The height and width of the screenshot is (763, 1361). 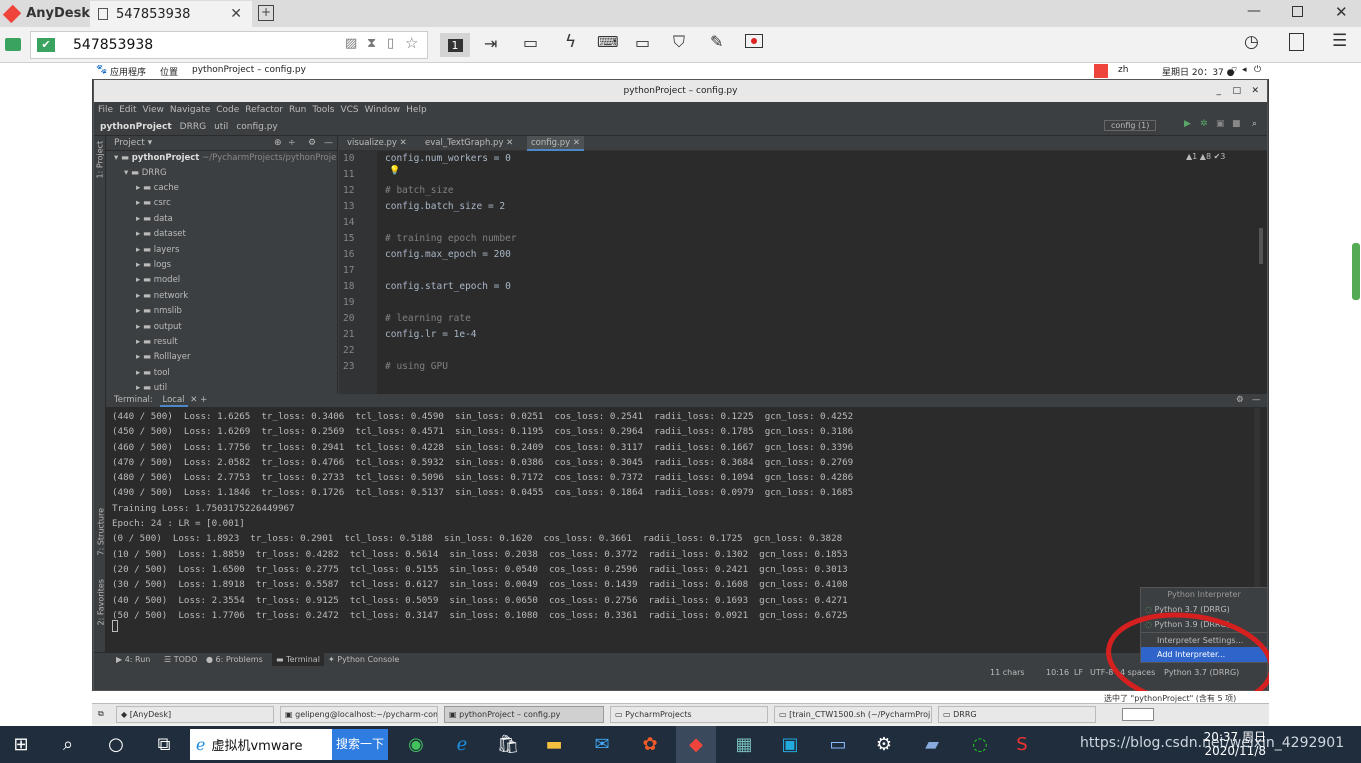 What do you see at coordinates (530, 42) in the screenshot?
I see `chat-icon: ▭` at bounding box center [530, 42].